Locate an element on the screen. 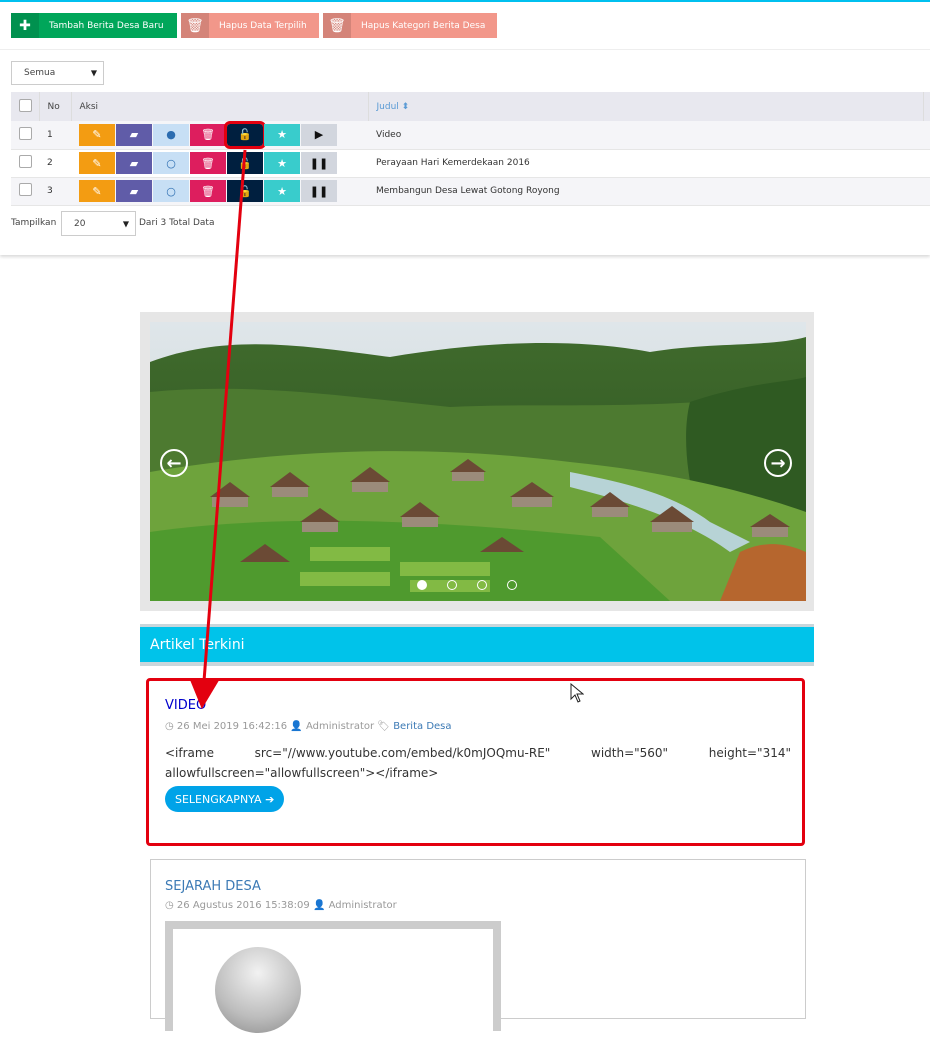  section-title: Artikel Terkini is located at coordinates (197, 644).